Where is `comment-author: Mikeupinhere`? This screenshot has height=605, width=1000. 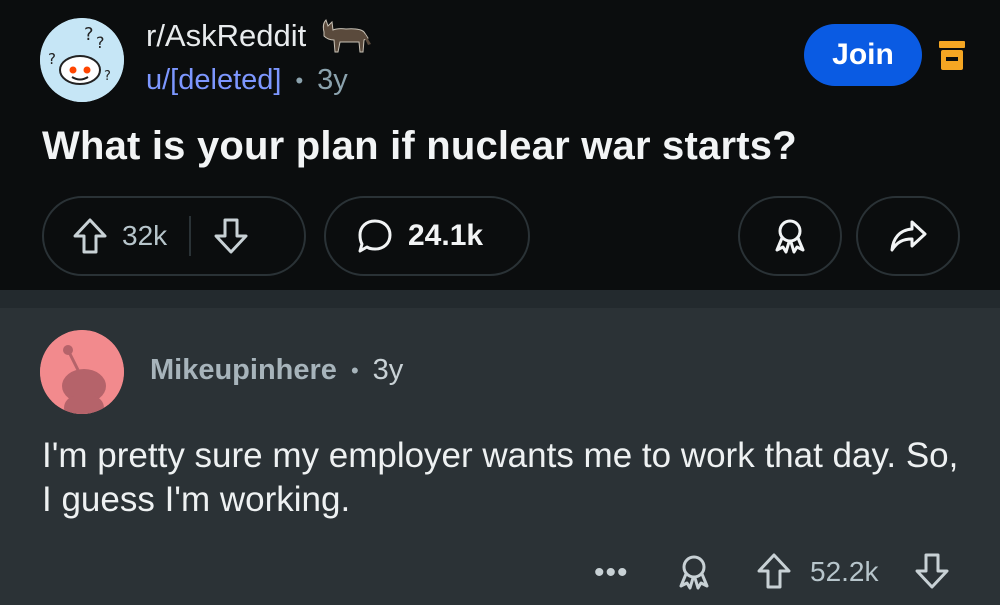
comment-author: Mikeupinhere is located at coordinates (243, 370).